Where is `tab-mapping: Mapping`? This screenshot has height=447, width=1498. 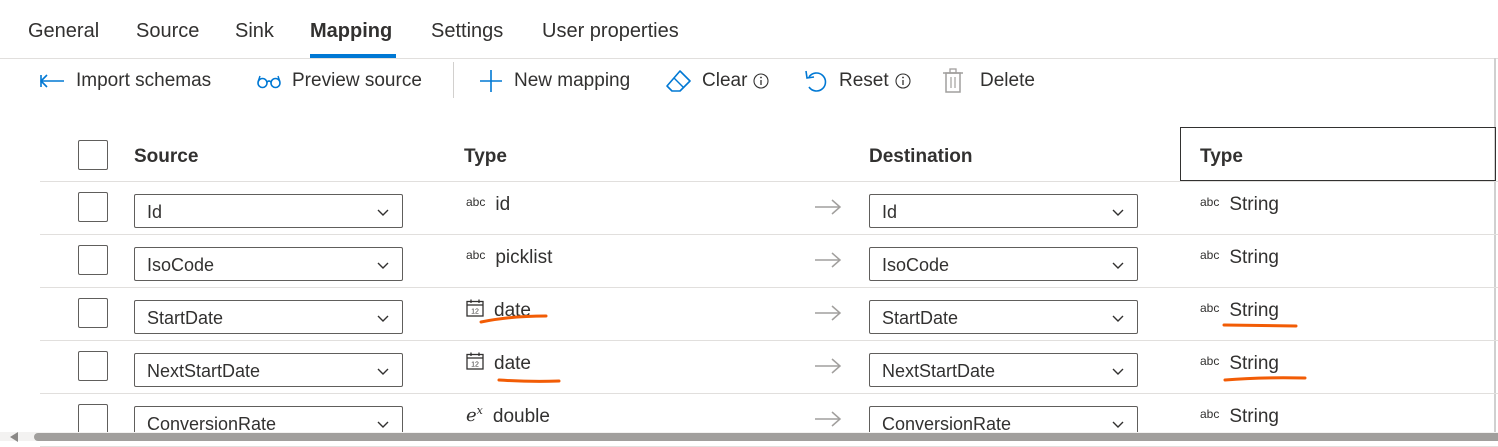 tab-mapping: Mapping is located at coordinates (351, 31).